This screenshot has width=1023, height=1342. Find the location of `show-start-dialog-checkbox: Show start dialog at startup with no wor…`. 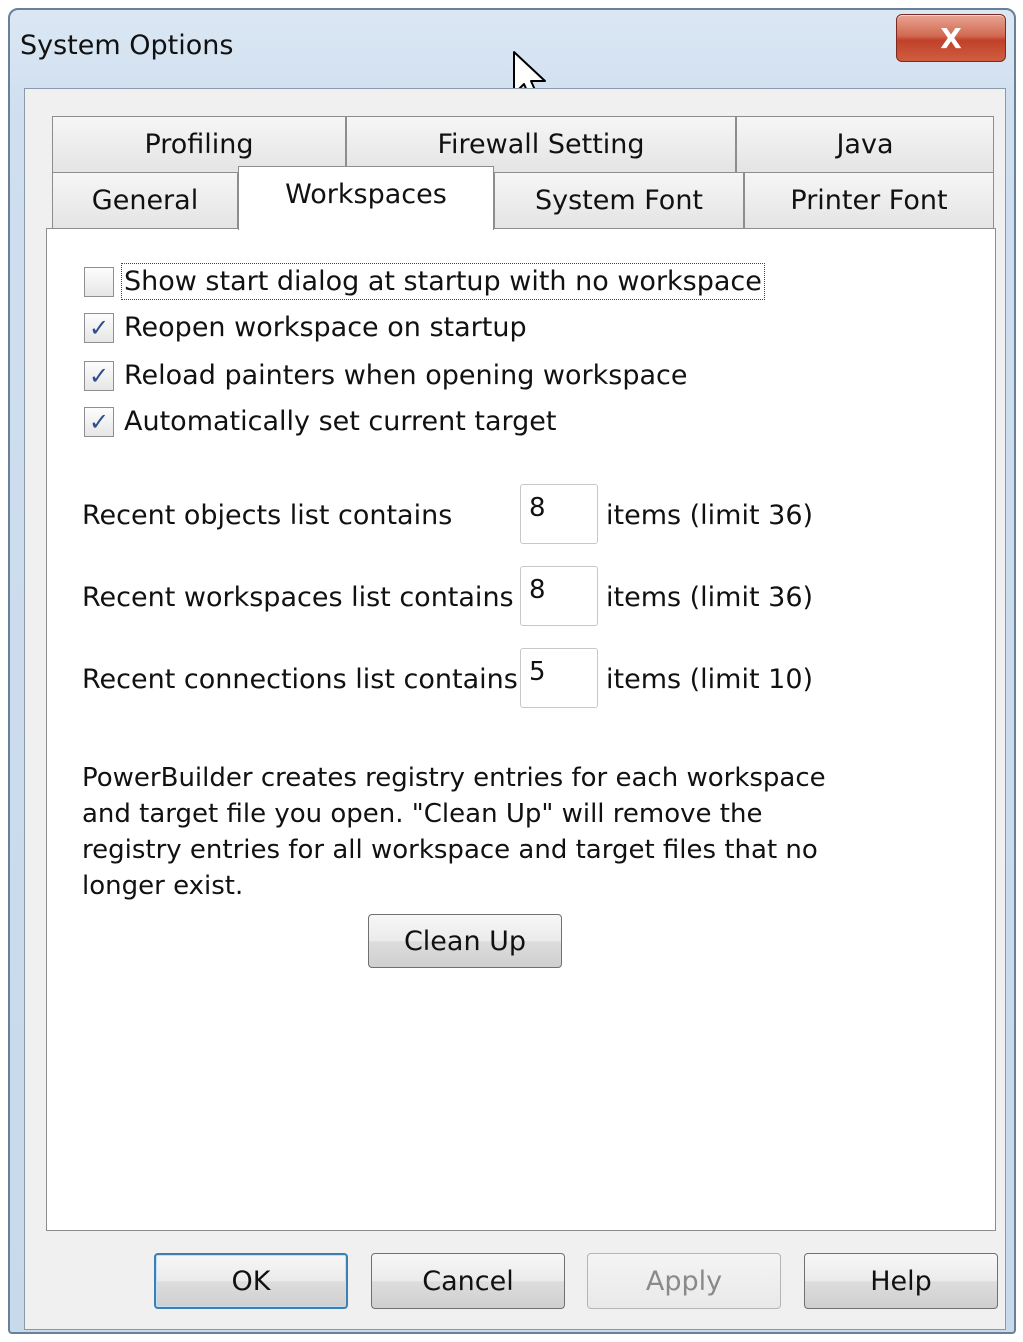

show-start-dialog-checkbox: Show start dialog at startup with no wor… is located at coordinates (424, 281).